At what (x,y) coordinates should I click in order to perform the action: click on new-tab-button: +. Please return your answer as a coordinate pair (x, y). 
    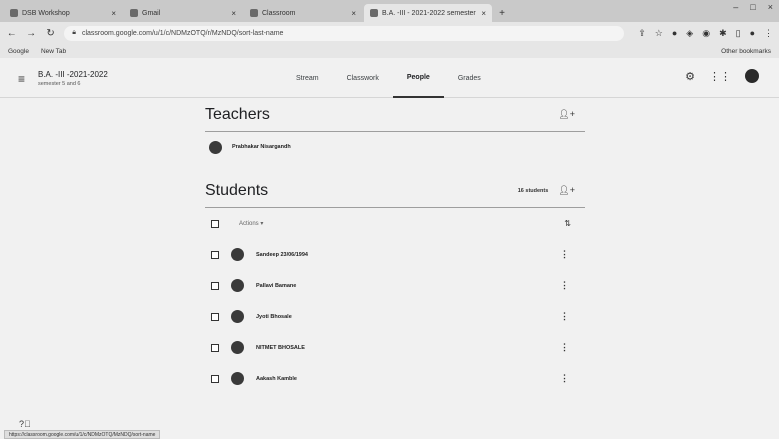
    Looking at the image, I should click on (502, 13).